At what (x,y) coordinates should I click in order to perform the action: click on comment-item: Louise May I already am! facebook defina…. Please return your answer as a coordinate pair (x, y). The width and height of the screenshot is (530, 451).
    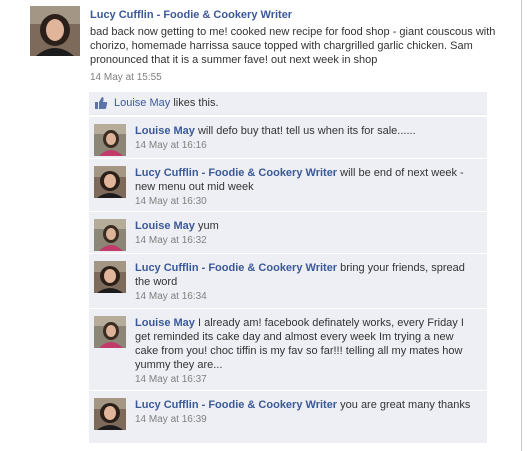
    Looking at the image, I should click on (288, 350).